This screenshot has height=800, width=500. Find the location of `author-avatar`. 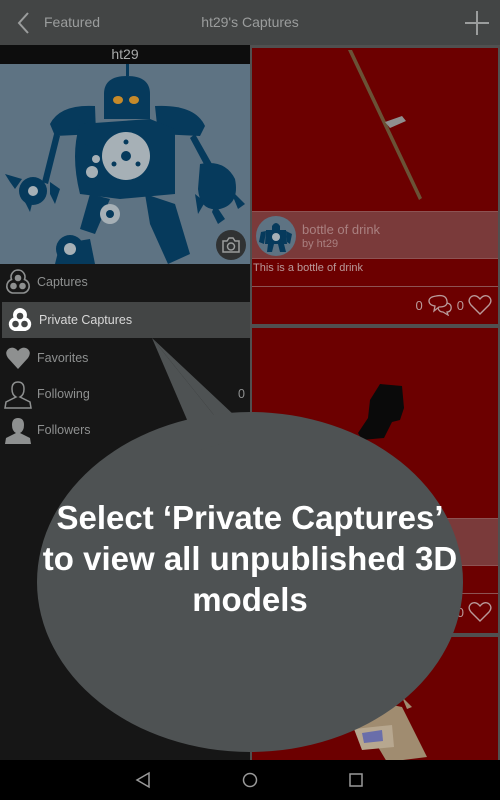

author-avatar is located at coordinates (276, 236).